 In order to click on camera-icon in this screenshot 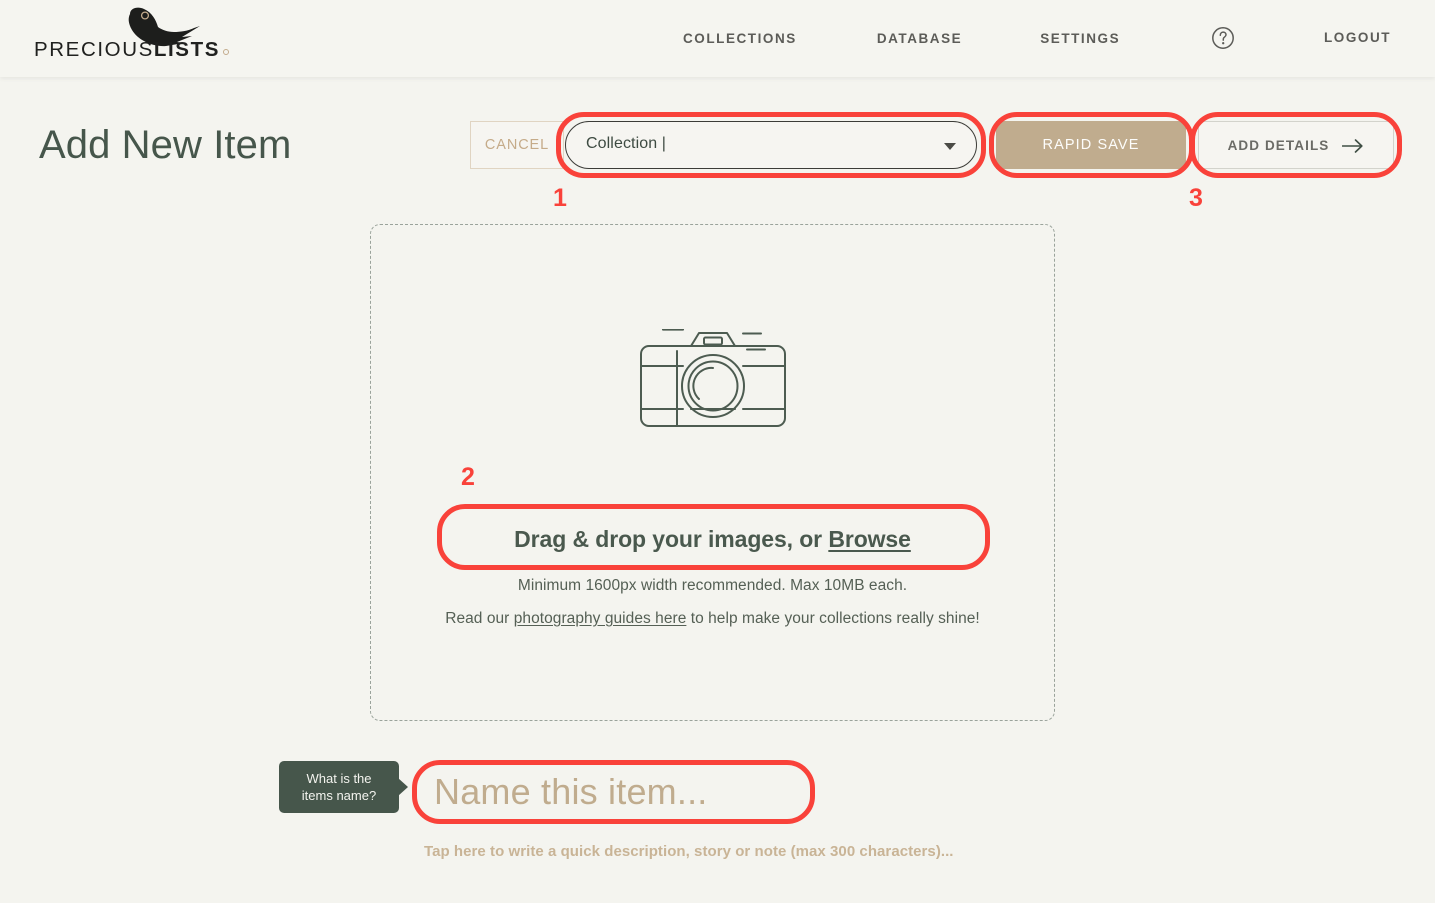, I will do `click(712, 378)`.